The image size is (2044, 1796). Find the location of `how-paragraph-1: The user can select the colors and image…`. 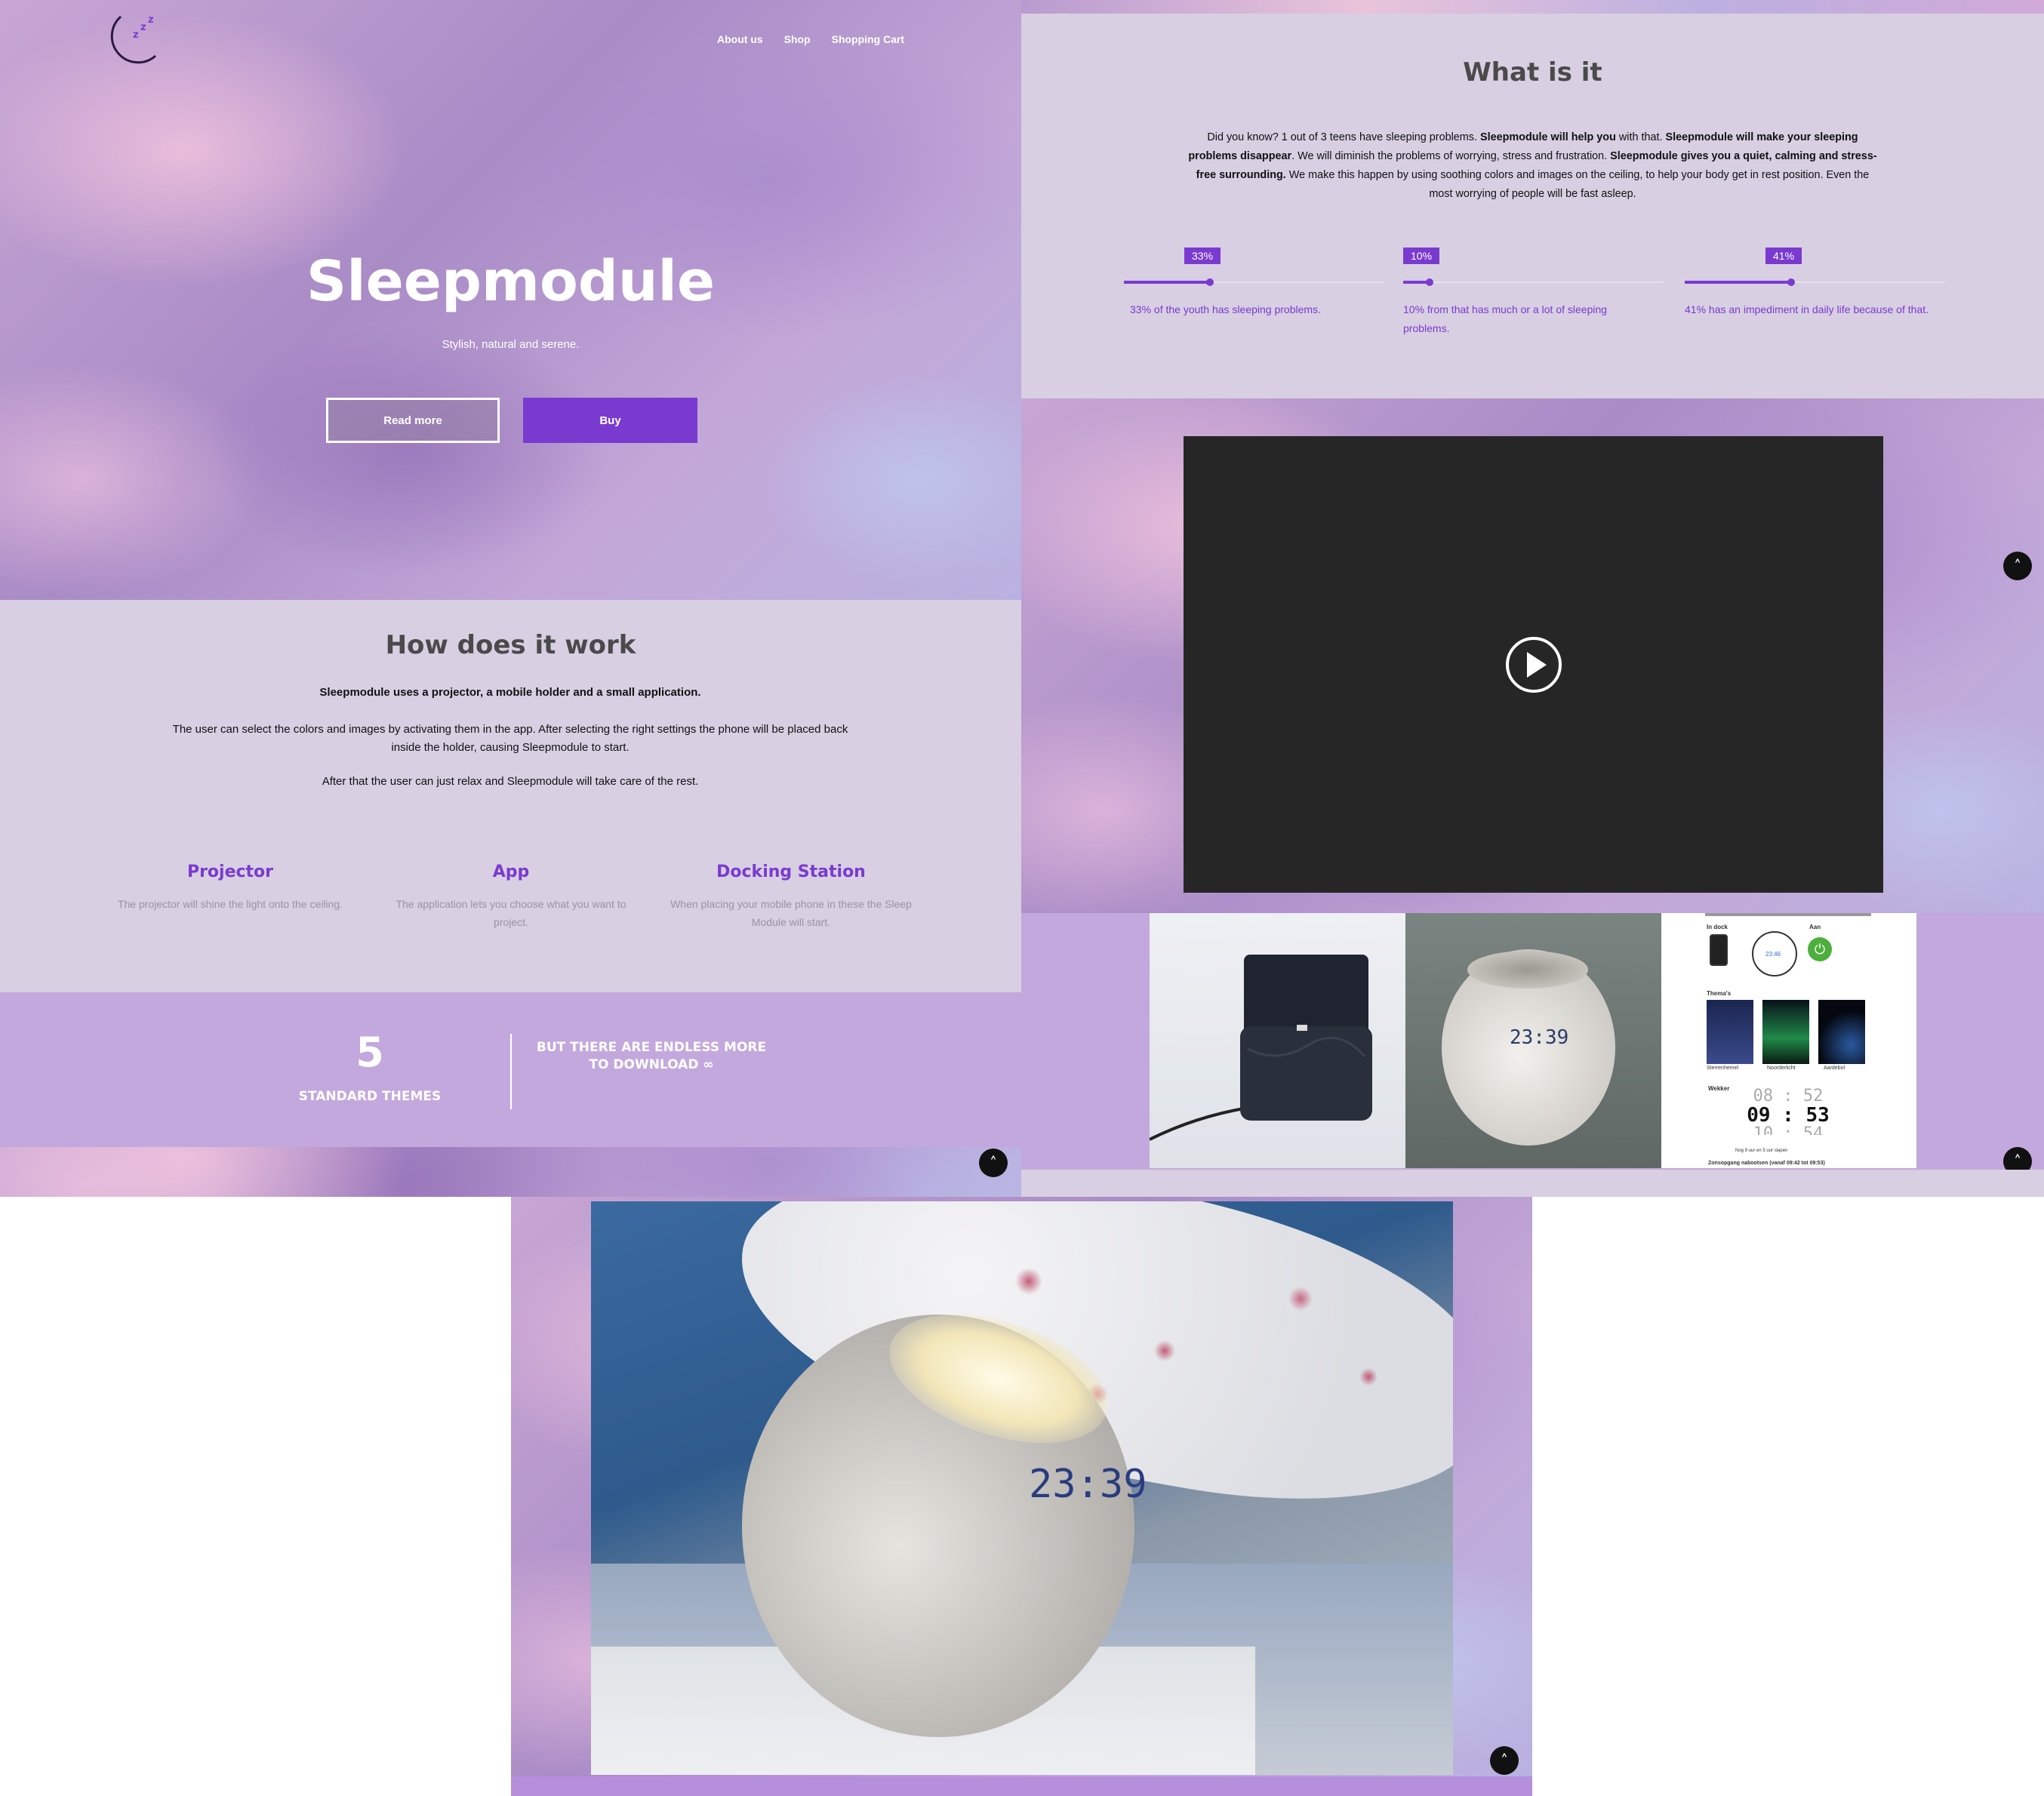

how-paragraph-1: The user can select the colors and image… is located at coordinates (510, 738).